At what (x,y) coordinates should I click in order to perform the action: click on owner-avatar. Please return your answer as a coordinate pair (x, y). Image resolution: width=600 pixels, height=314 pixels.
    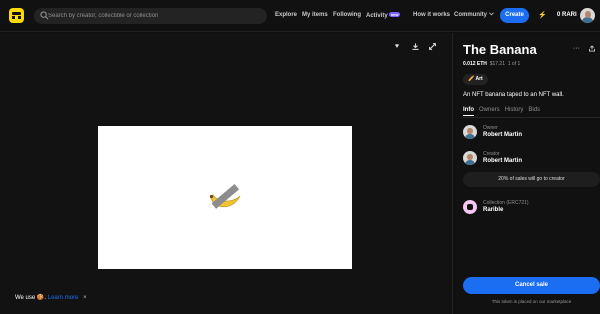
    Looking at the image, I should click on (470, 132).